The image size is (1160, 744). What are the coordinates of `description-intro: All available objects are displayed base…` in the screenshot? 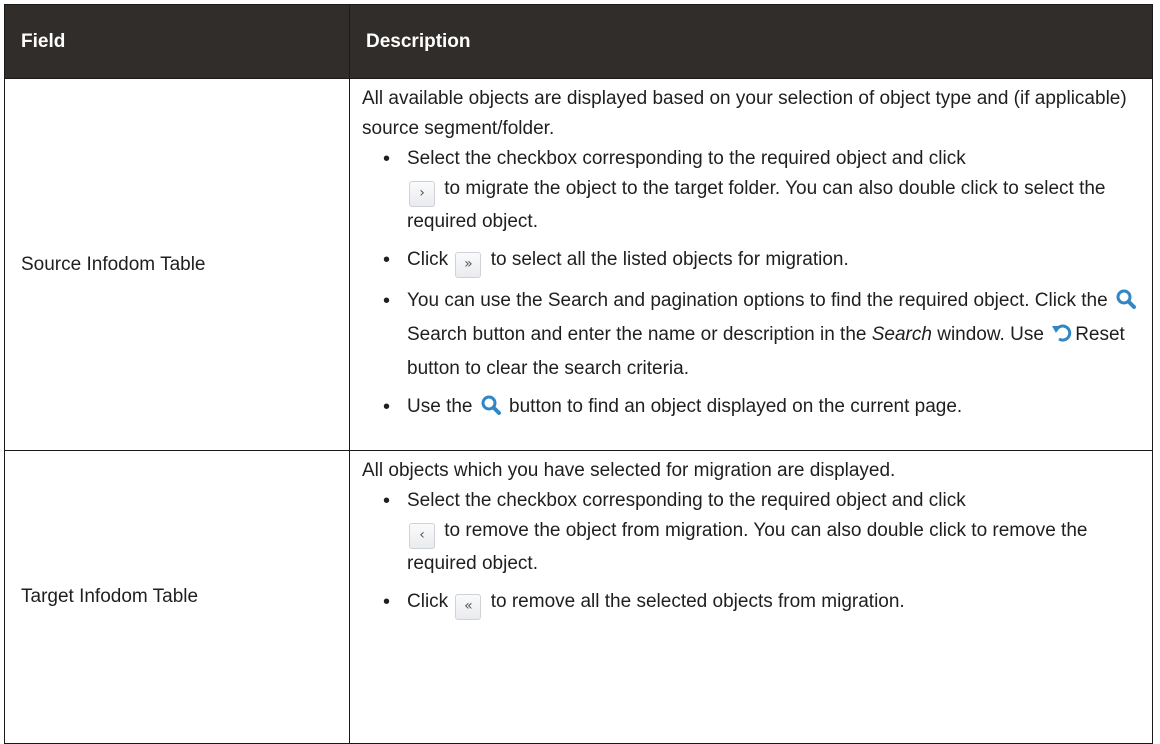 It's located at (744, 113).